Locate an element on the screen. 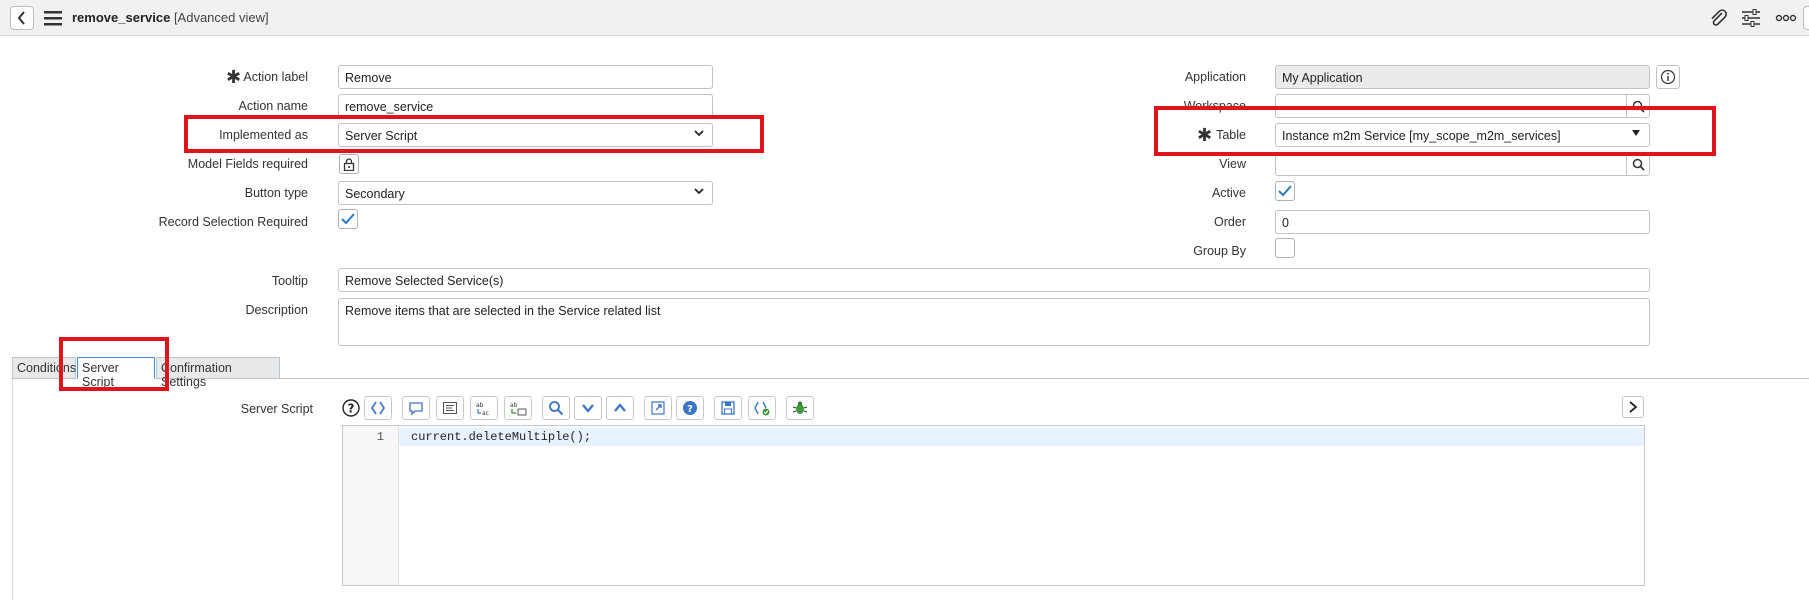  format-code-button is located at coordinates (450, 408).